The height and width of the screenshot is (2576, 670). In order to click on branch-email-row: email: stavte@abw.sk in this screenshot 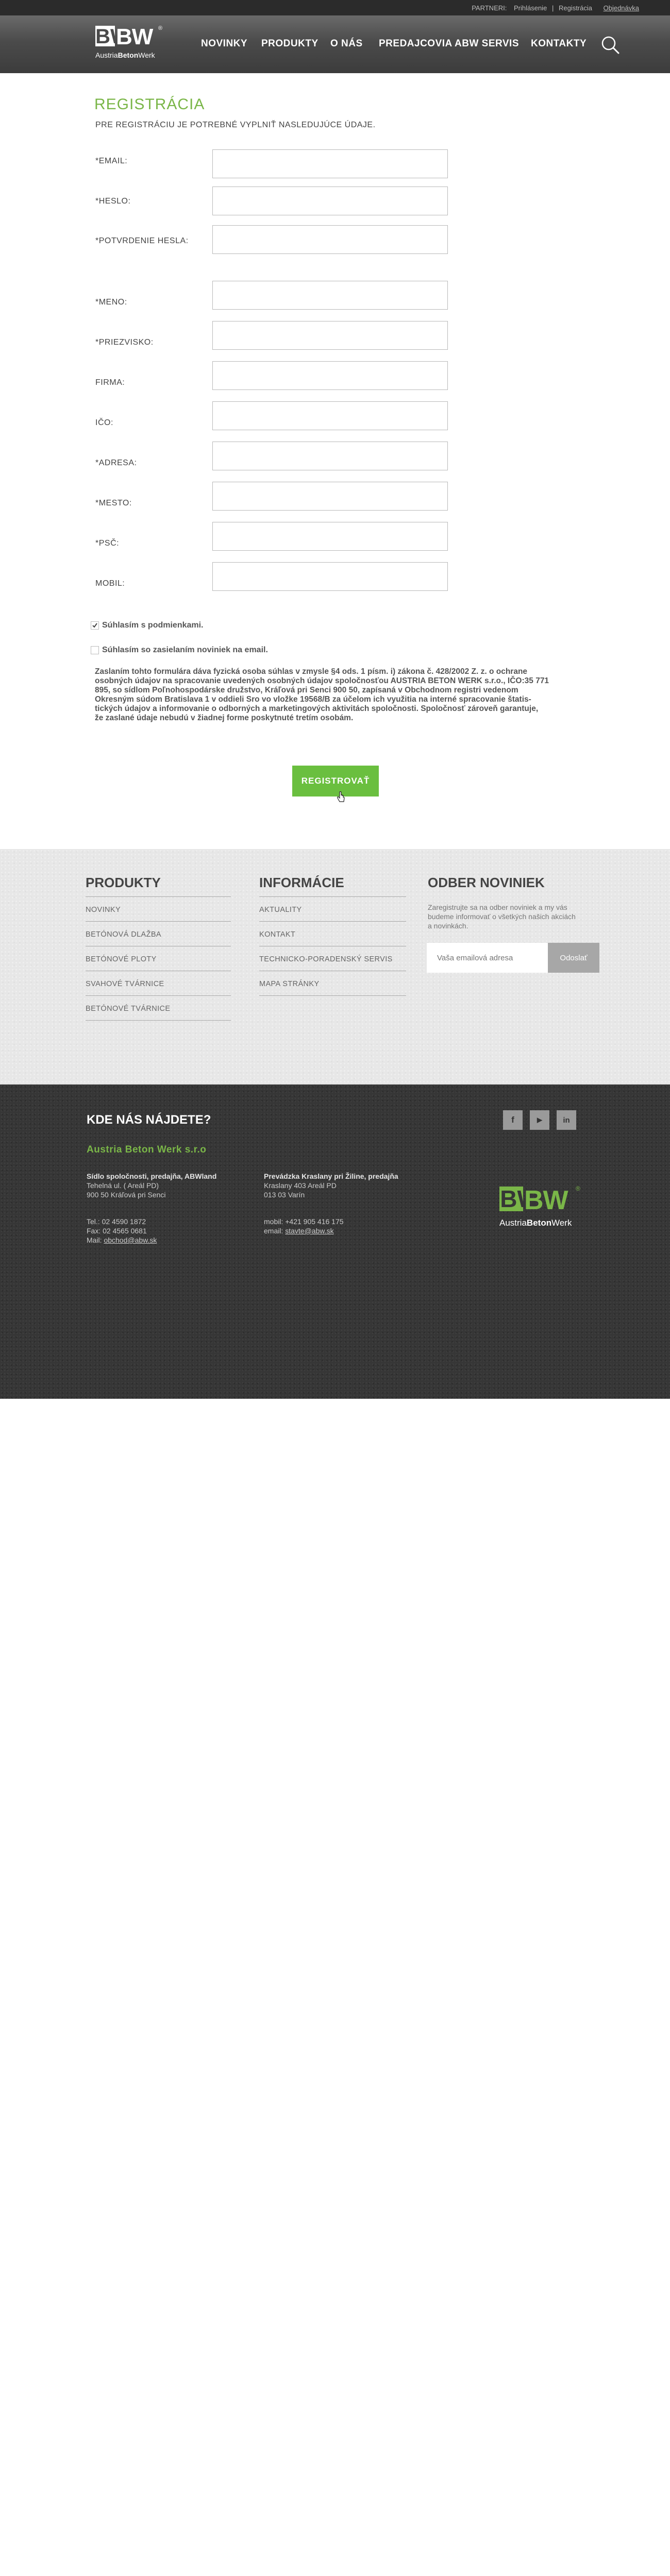, I will do `click(299, 1231)`.